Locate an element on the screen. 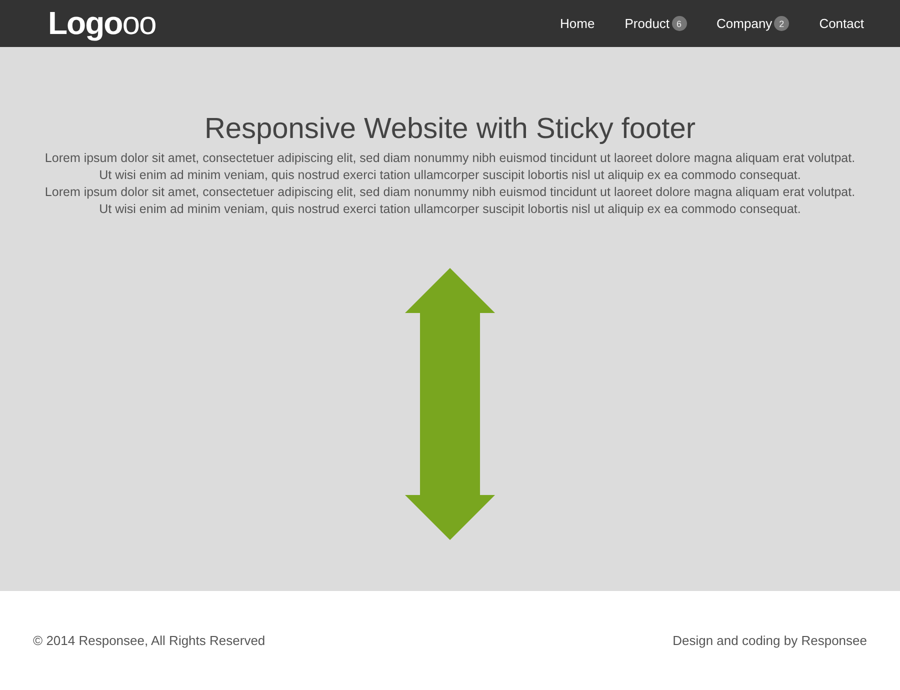  credit-text: Design and coding by Responsee is located at coordinates (769, 640).